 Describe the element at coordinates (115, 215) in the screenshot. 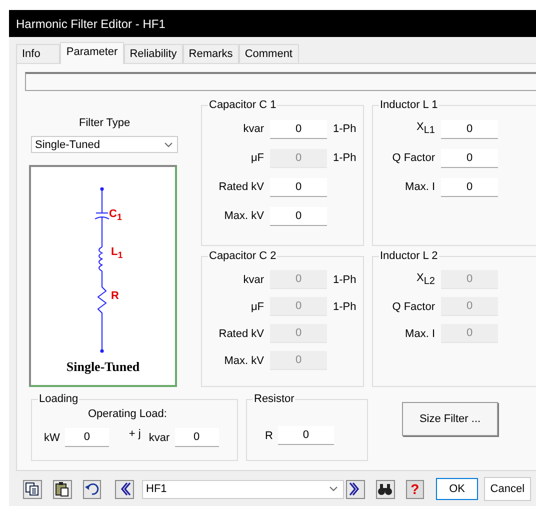

I see `component-label: C$_{1}$` at that location.